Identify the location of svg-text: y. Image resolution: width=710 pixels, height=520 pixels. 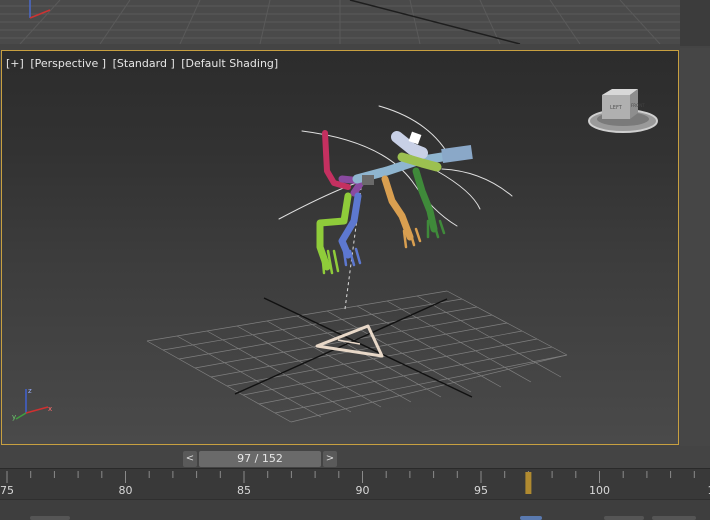
(14, 417).